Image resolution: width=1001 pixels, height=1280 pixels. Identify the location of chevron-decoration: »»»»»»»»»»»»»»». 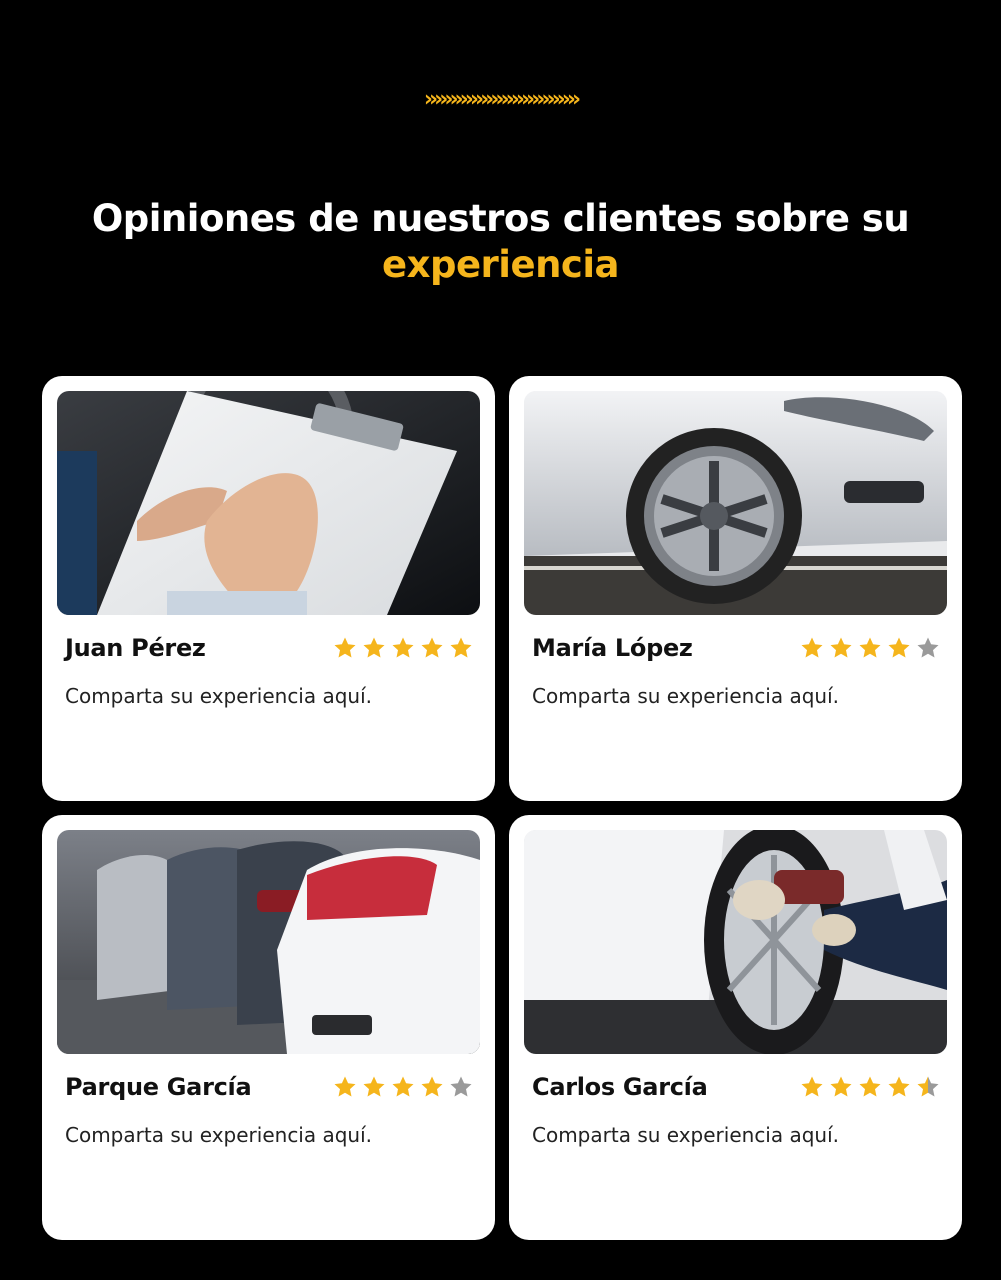
(502, 99).